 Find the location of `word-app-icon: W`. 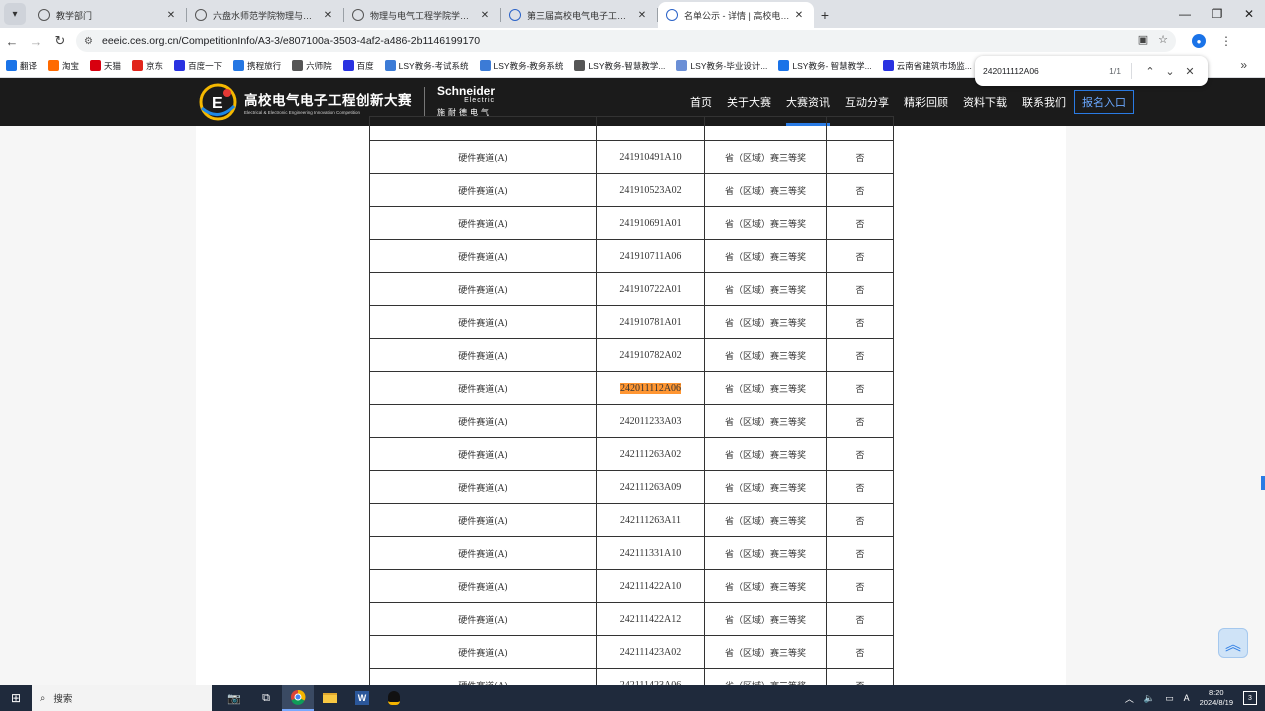

word-app-icon: W is located at coordinates (362, 698).